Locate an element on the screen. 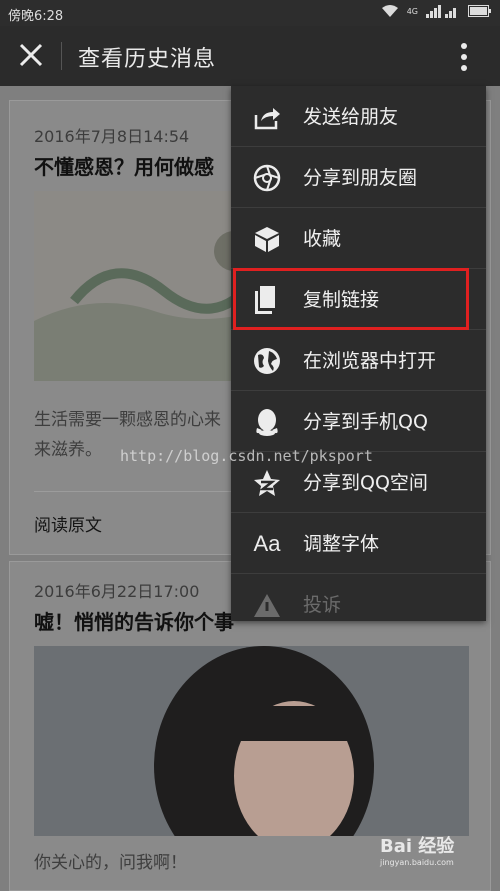 The width and height of the screenshot is (500, 891). moments-icon is located at coordinates (267, 178).